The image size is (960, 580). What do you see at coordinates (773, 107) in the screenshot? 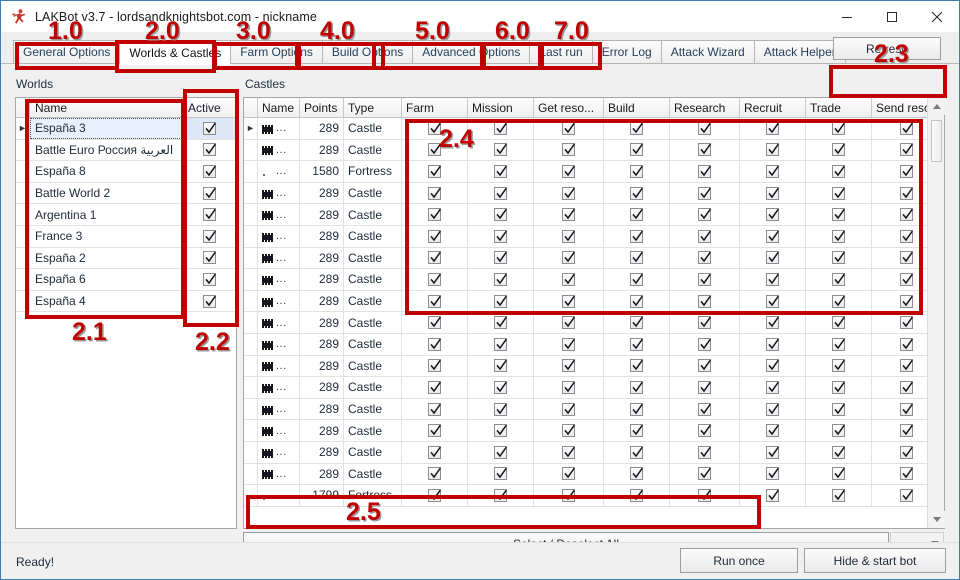
I see `castles-column-header-recruit: Recruit` at bounding box center [773, 107].